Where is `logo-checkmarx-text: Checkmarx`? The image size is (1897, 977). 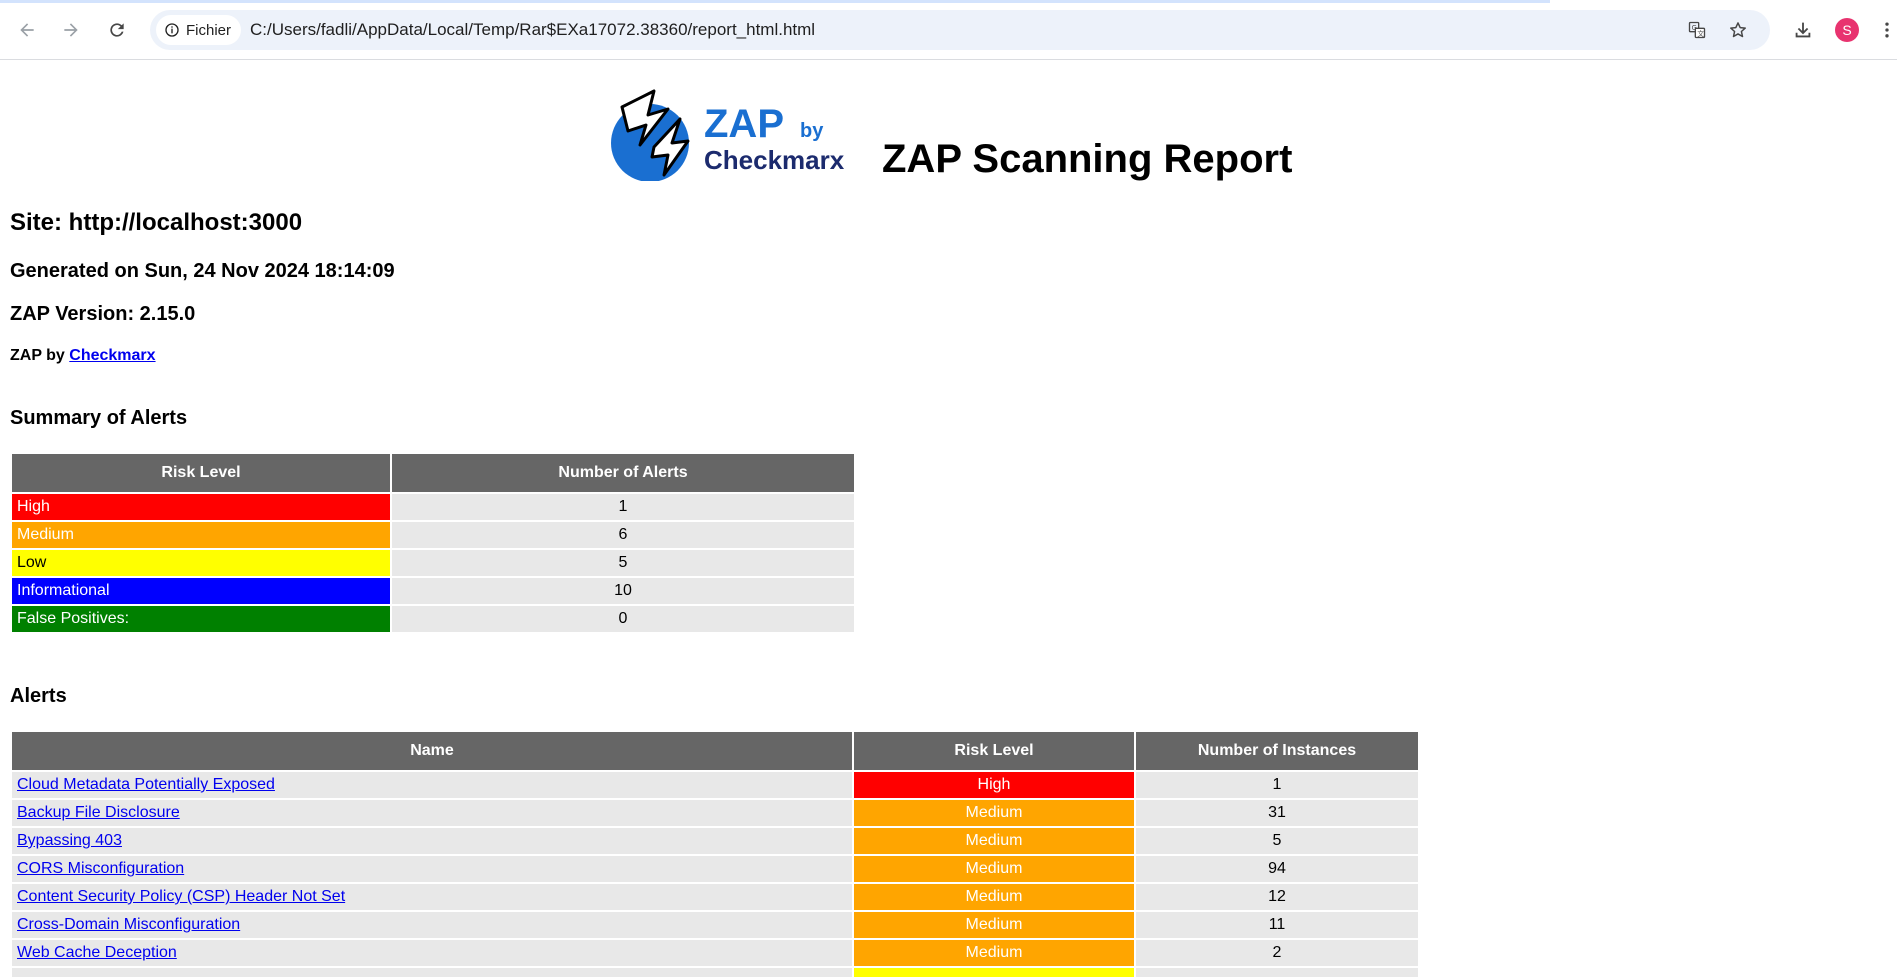 logo-checkmarx-text: Checkmarx is located at coordinates (774, 160).